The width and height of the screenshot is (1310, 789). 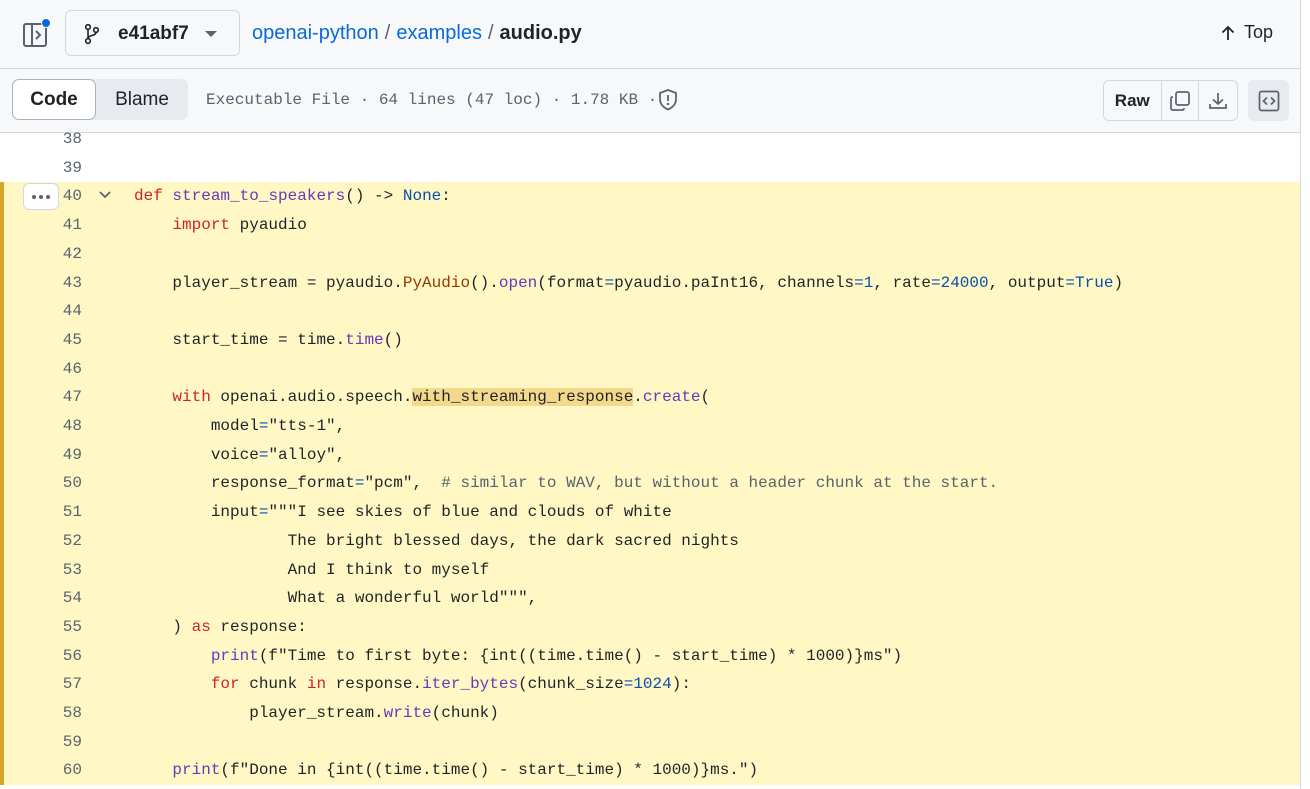 I want to click on code-line: 42, so click(x=650, y=254).